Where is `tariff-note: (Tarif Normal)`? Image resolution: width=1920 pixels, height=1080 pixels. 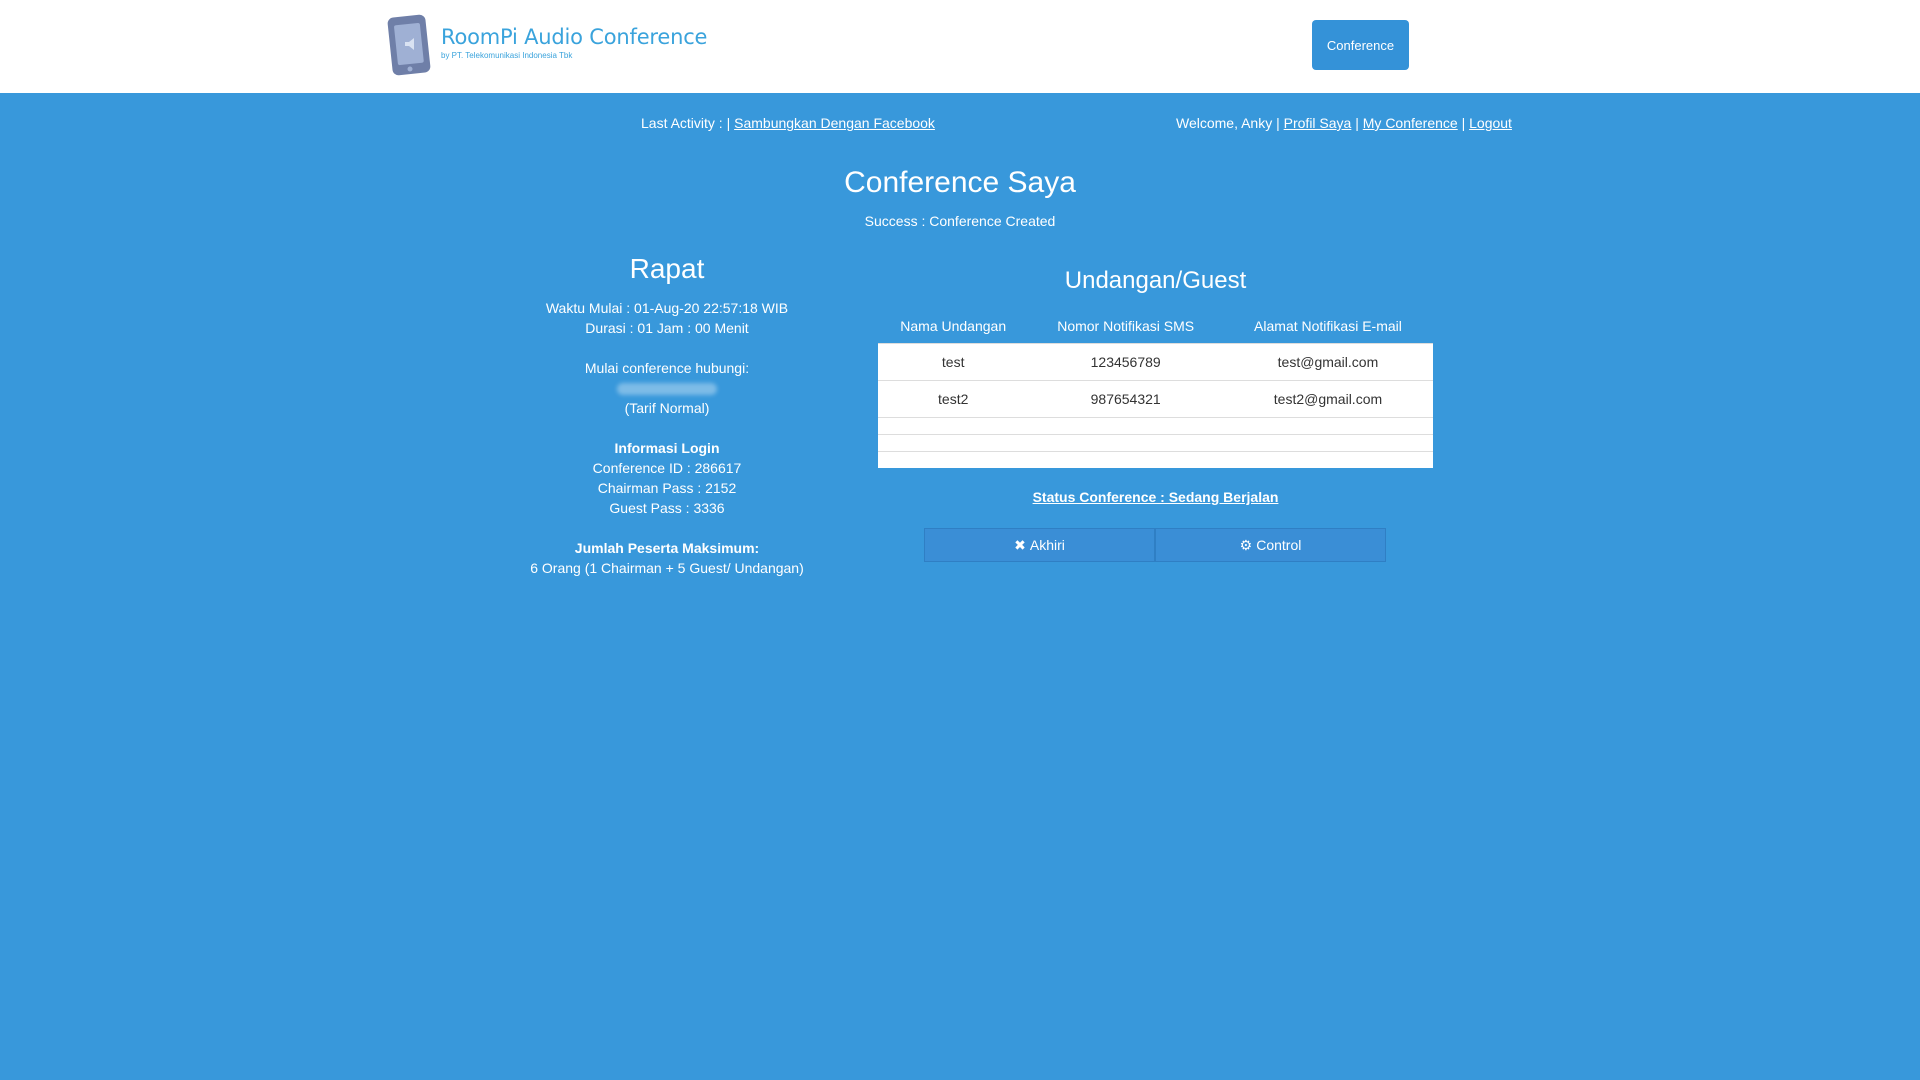 tariff-note: (Tarif Normal) is located at coordinates (667, 408).